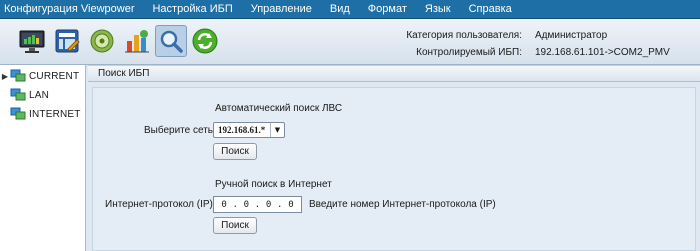 This screenshot has width=700, height=251. What do you see at coordinates (71, 9) in the screenshot?
I see `menu-viewpower-config: Конфигурация Viewpower` at bounding box center [71, 9].